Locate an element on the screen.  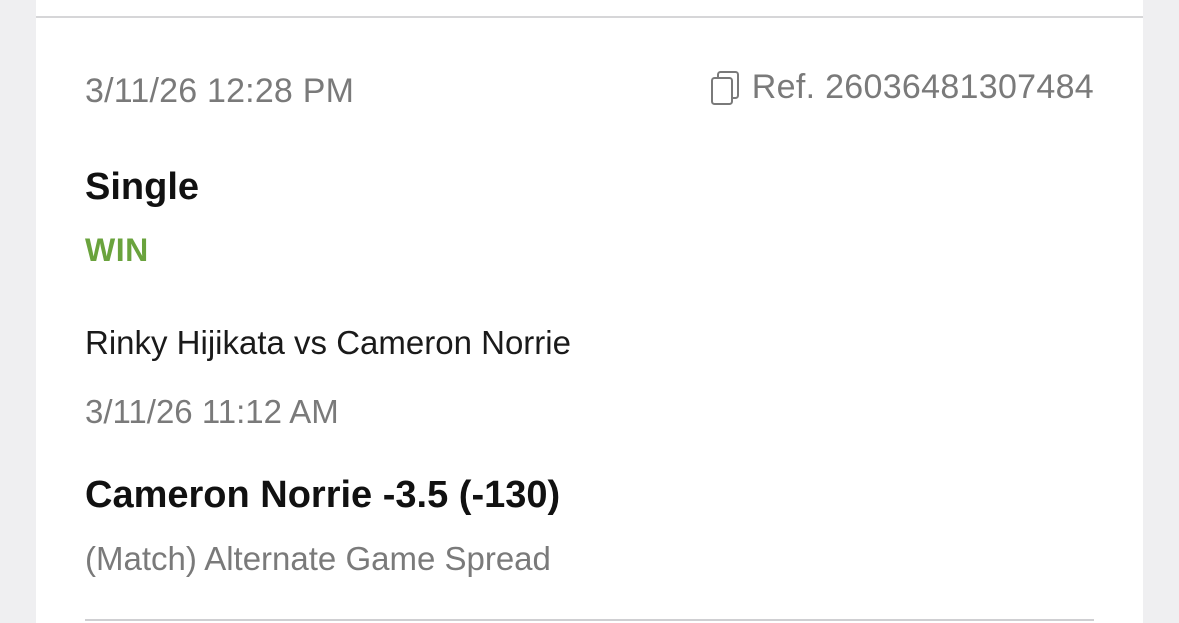
bet-type-title: Single is located at coordinates (142, 187).